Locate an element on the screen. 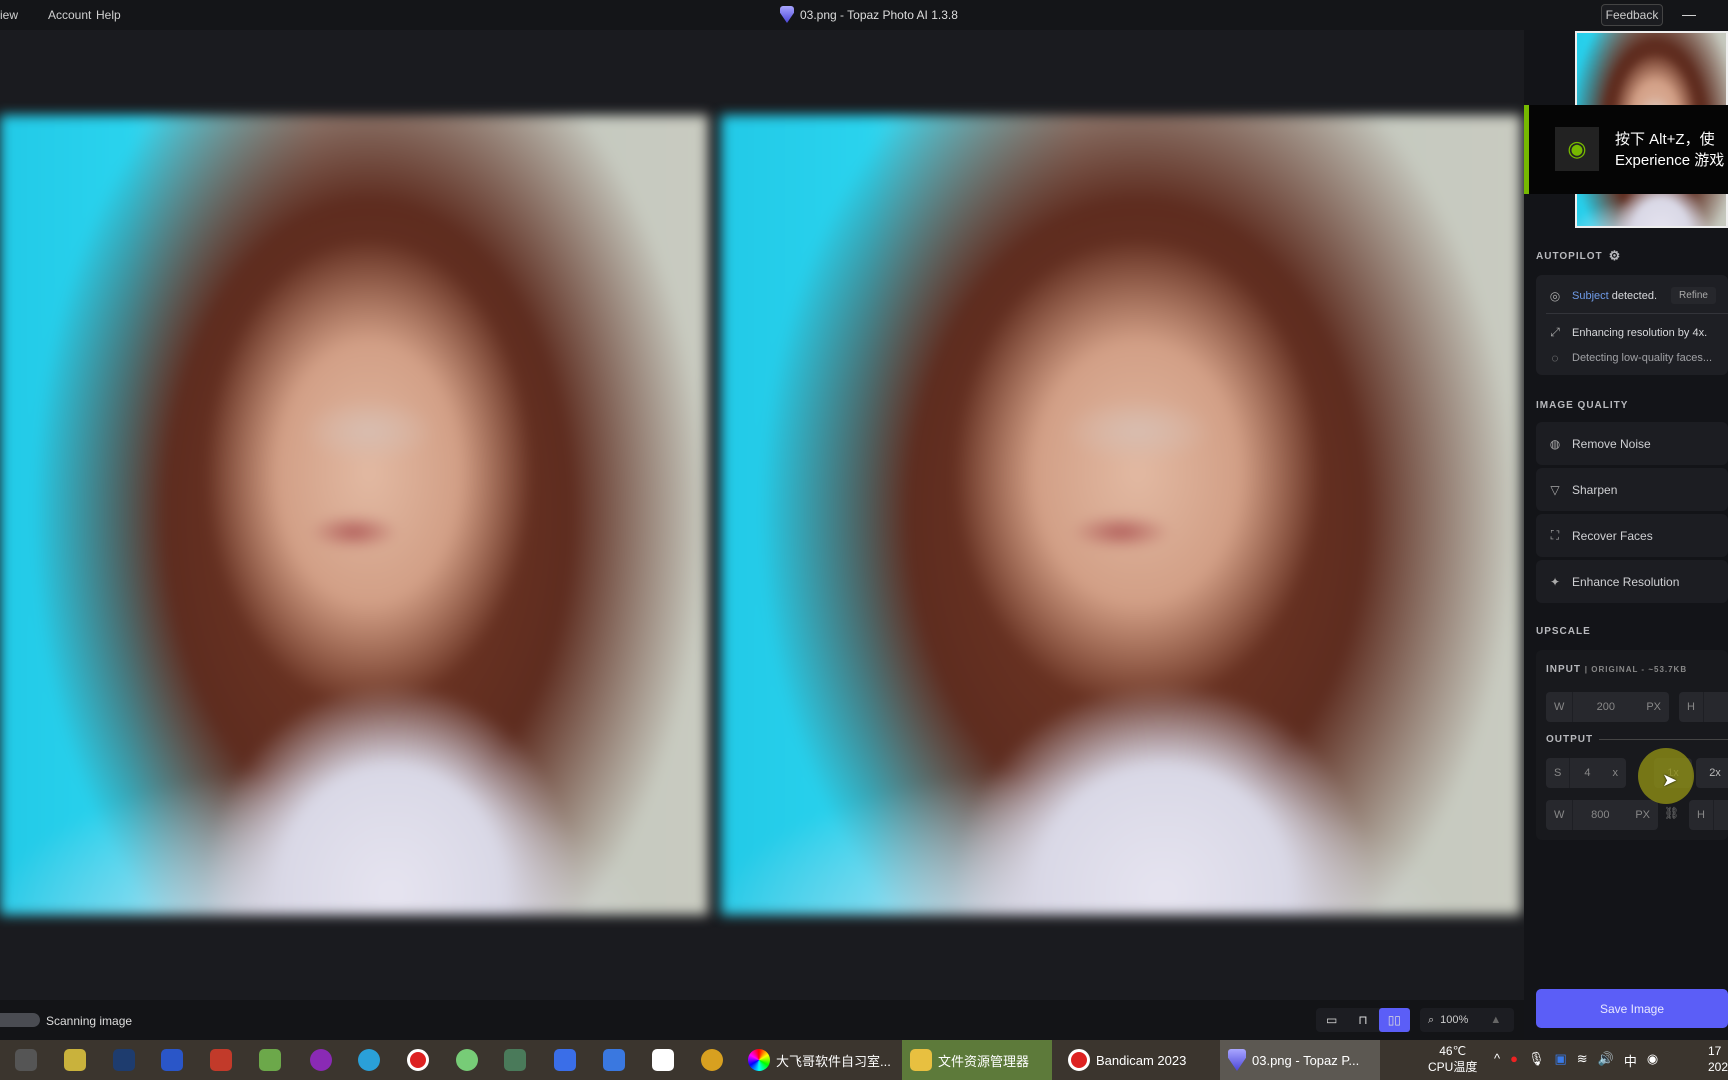 The width and height of the screenshot is (1728, 1080). remove-noise-item: ◍ Remove Noise is located at coordinates (1632, 443).